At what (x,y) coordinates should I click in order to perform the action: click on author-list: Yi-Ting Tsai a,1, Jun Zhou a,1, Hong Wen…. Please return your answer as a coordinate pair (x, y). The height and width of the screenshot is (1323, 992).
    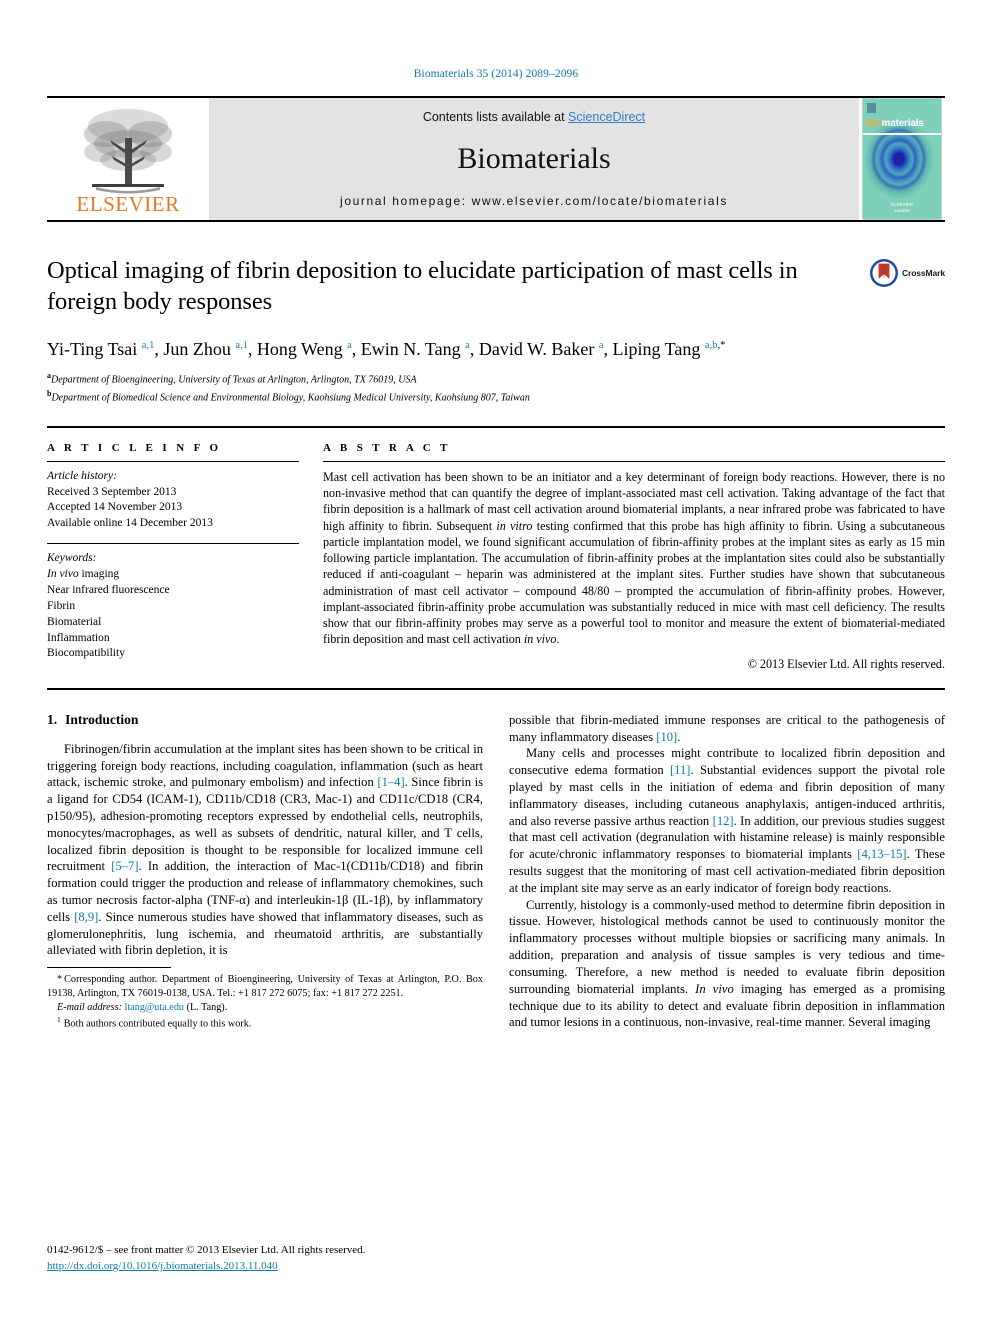
    Looking at the image, I should click on (496, 349).